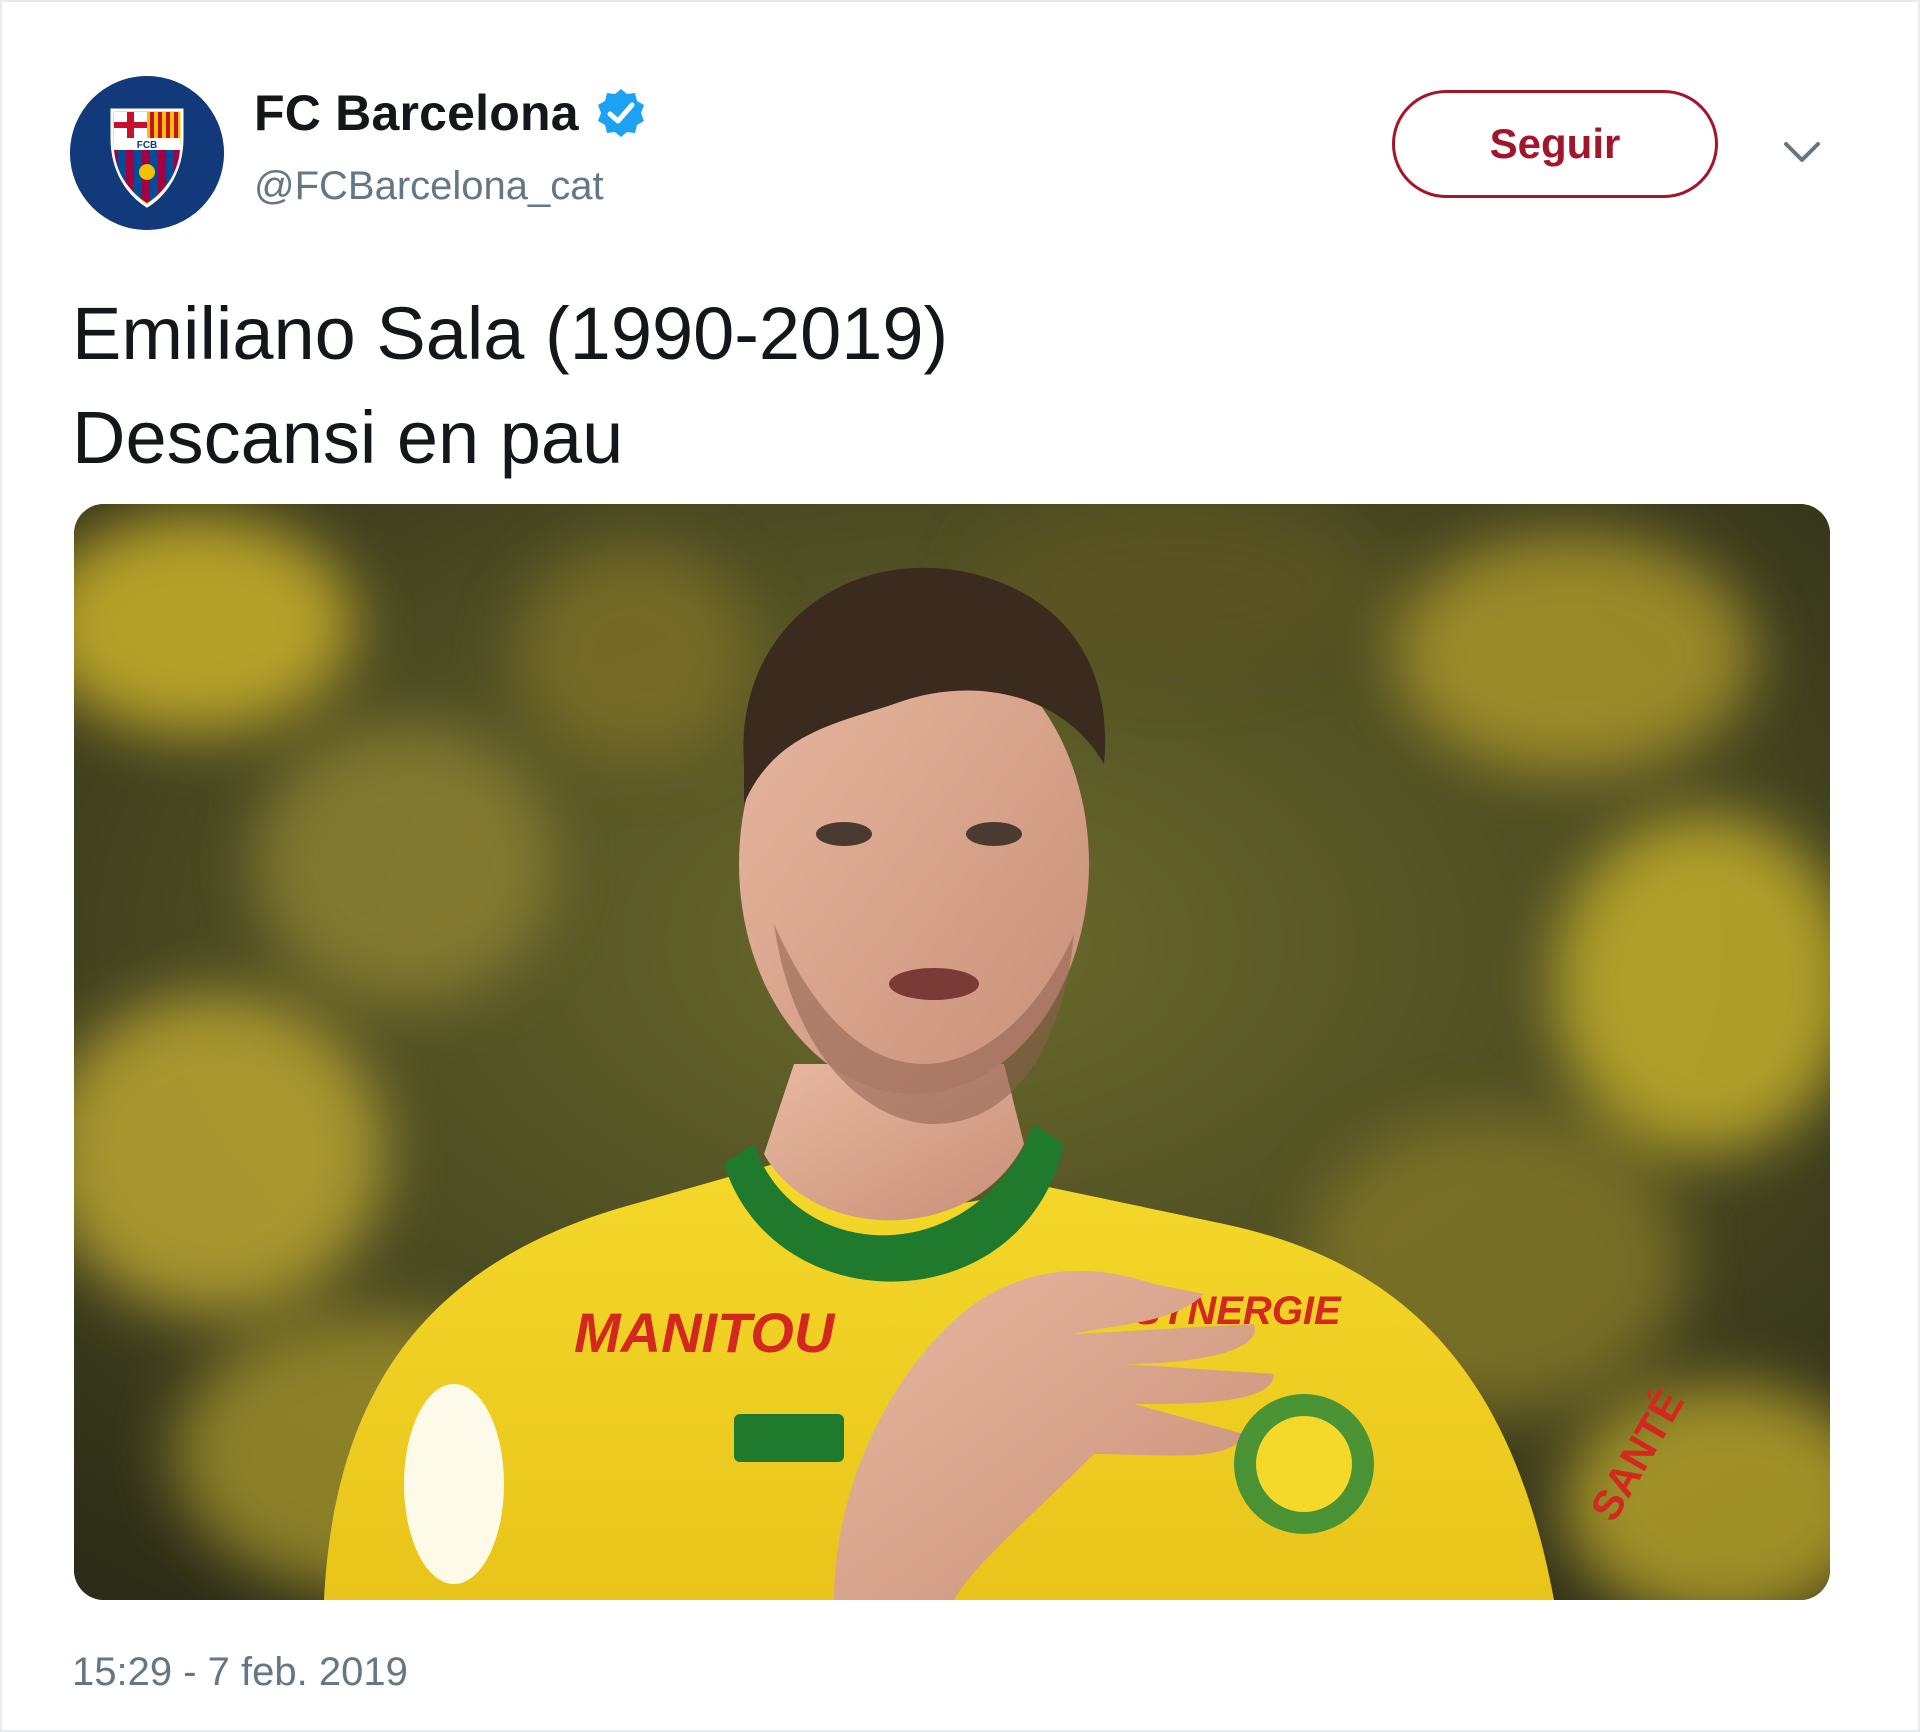  What do you see at coordinates (240, 1672) in the screenshot?
I see `tweet-timestamp: 15:29 - 7 feb. 2019` at bounding box center [240, 1672].